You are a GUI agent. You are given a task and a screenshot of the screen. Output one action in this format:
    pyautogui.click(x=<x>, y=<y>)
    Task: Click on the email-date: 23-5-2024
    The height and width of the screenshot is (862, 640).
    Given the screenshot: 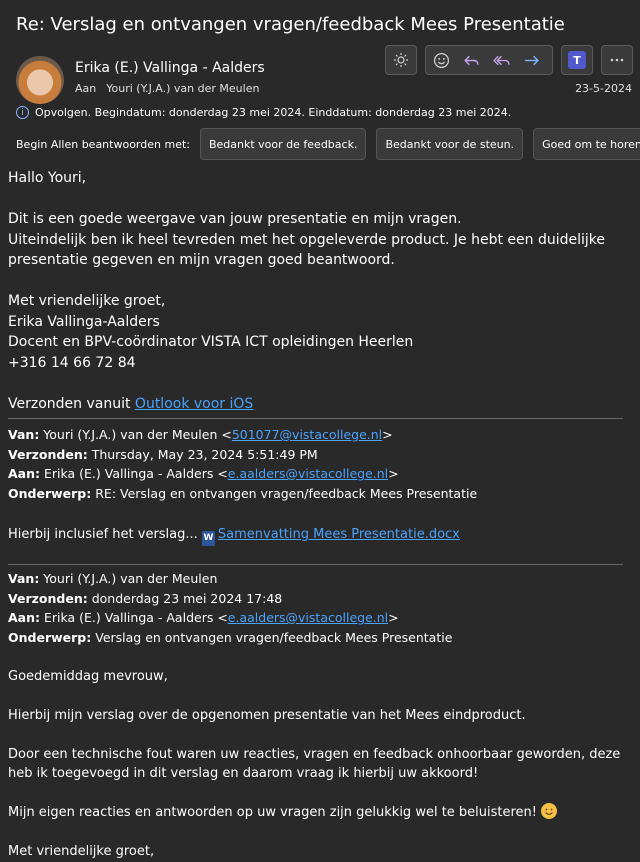 What is the action you would take?
    pyautogui.click(x=603, y=88)
    